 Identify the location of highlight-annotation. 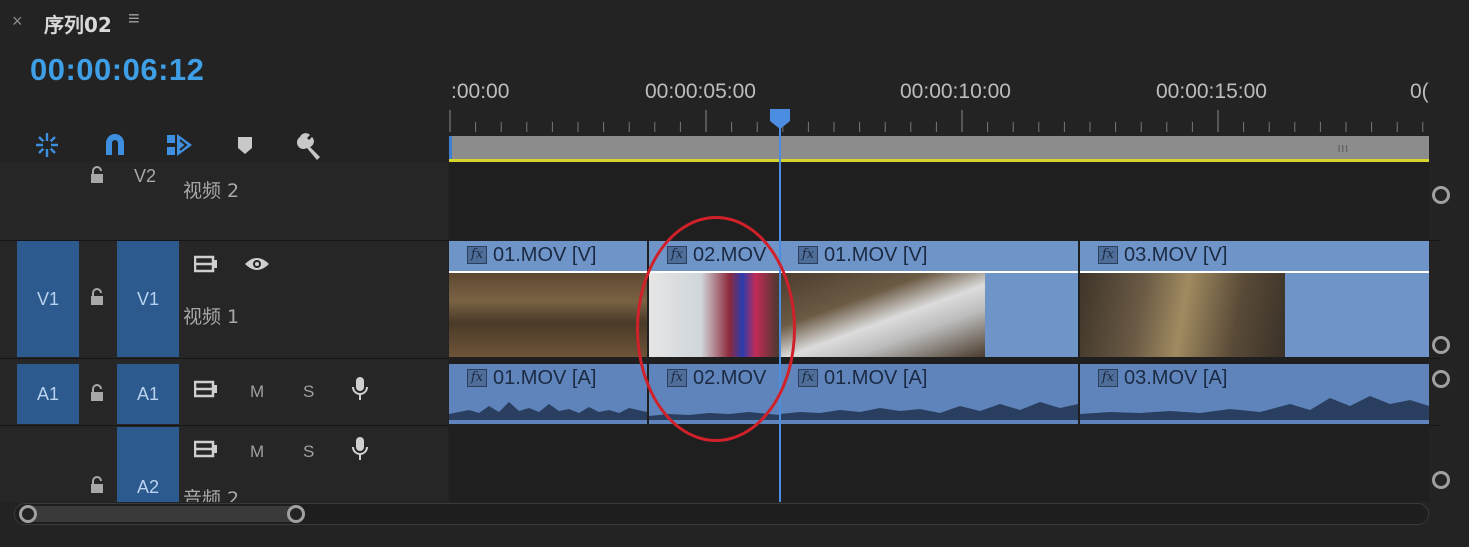
(716, 329).